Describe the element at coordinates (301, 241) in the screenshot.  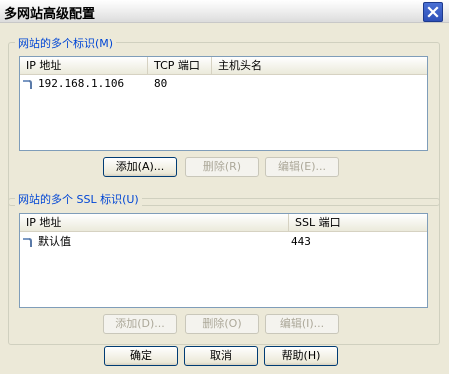
I see `row-ssl-port: 443` at that location.